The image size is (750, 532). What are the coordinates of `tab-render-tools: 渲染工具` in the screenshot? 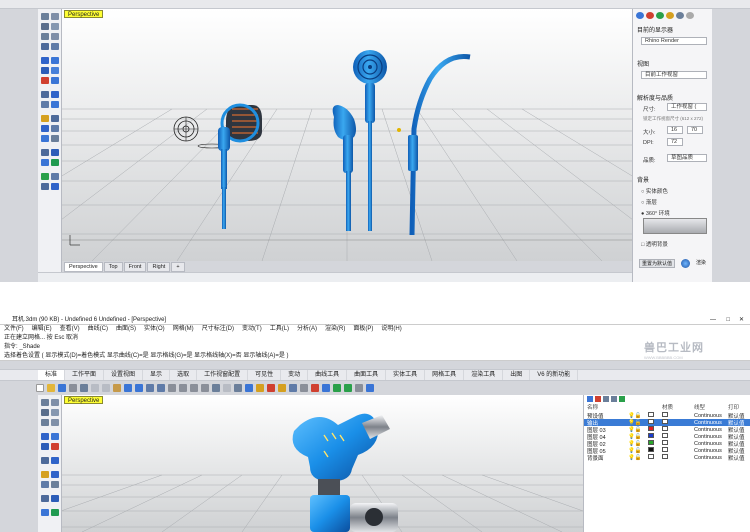 It's located at (484, 375).